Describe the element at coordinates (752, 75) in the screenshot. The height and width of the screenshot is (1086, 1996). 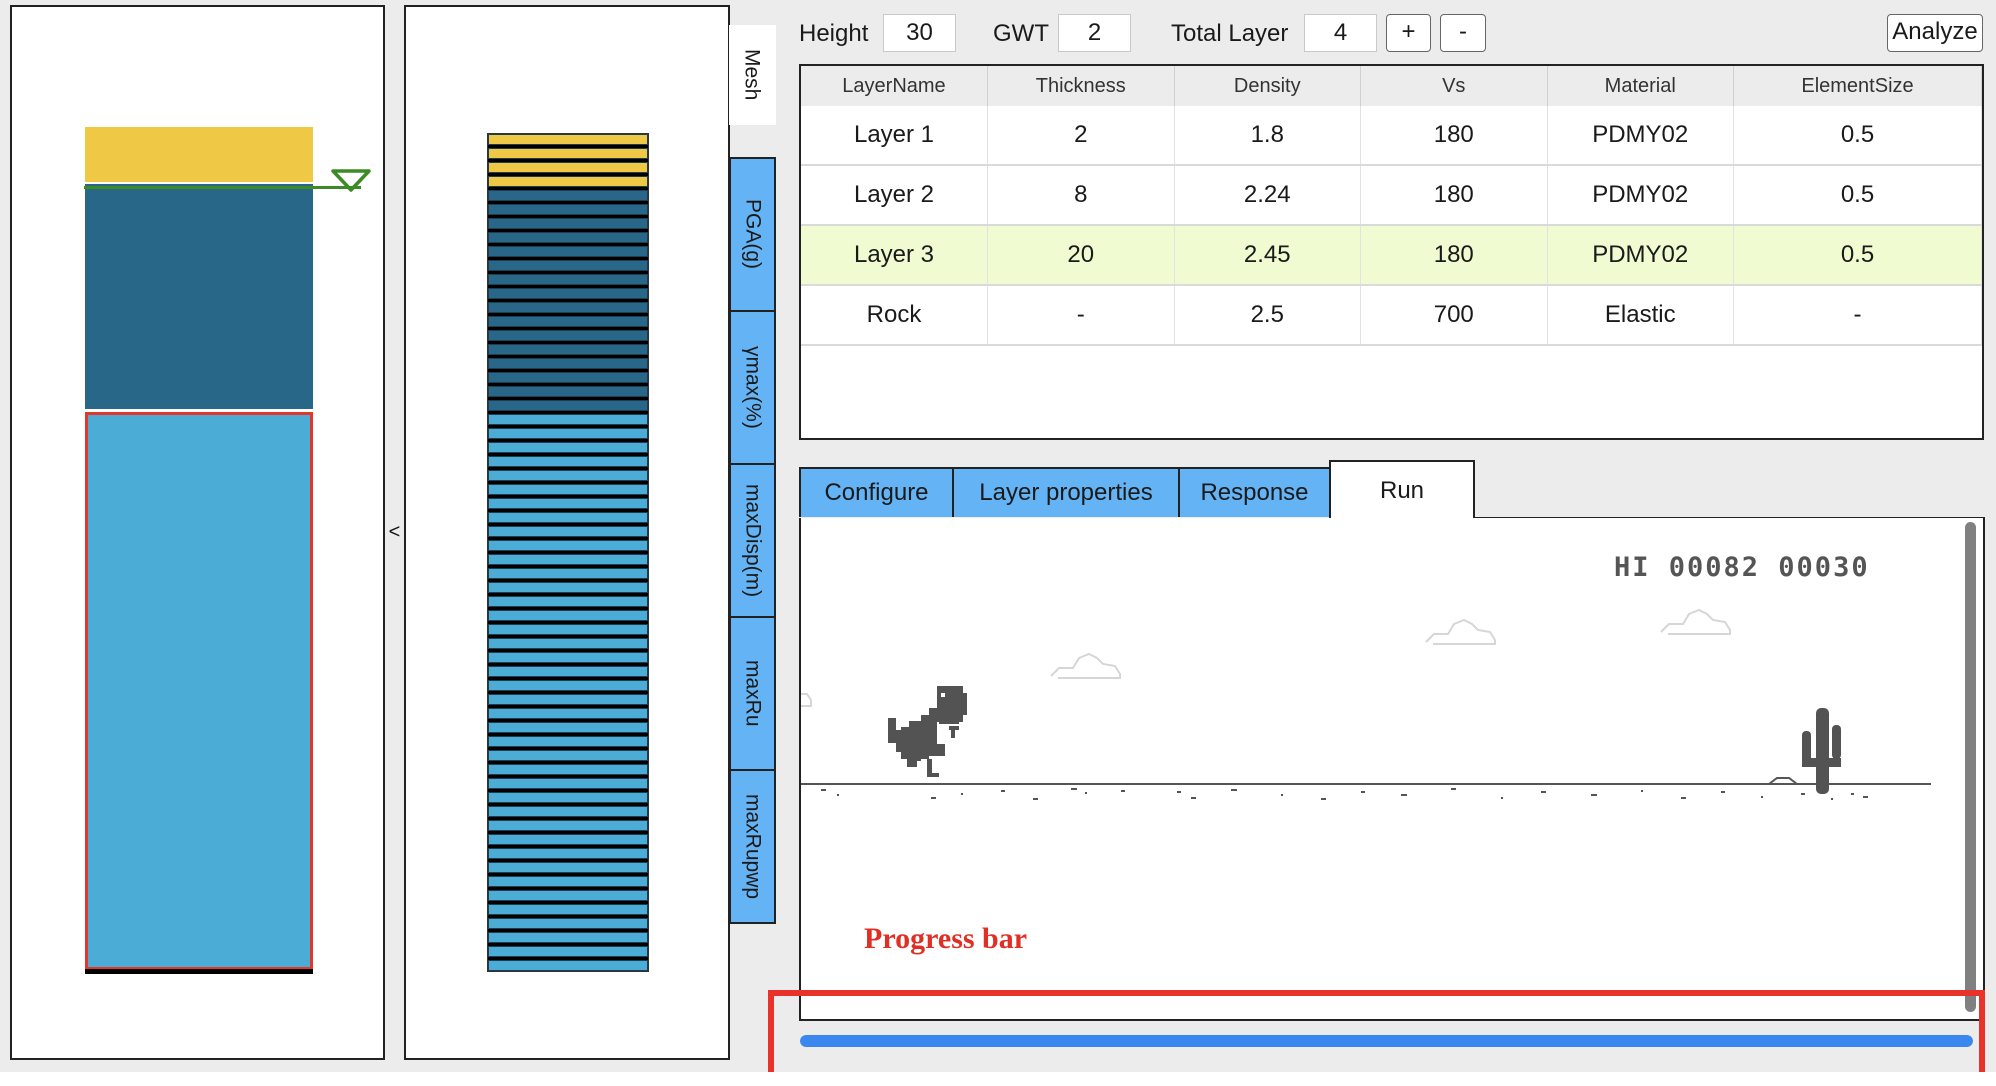
I see `vtab-mesh: Mesh` at that location.